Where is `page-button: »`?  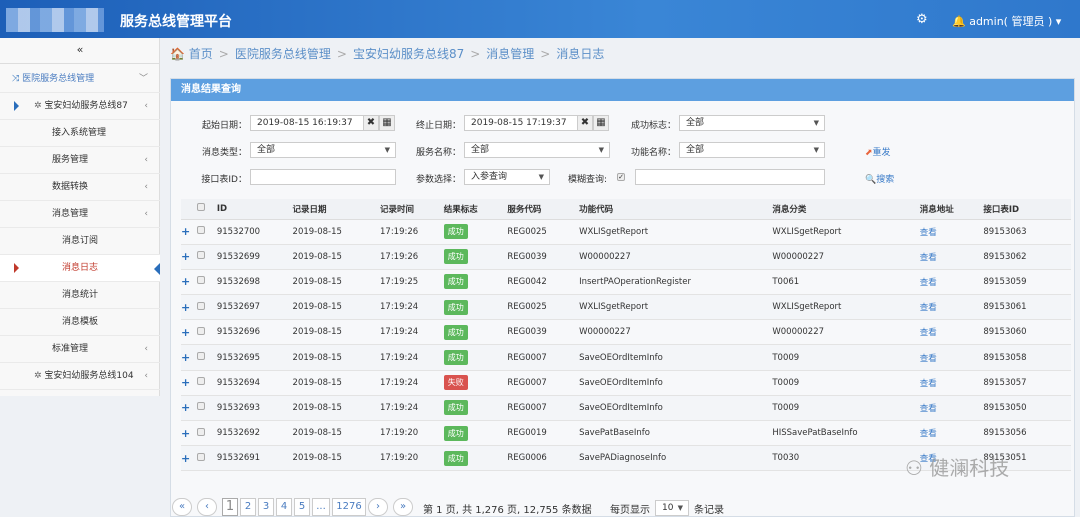 page-button: » is located at coordinates (403, 507).